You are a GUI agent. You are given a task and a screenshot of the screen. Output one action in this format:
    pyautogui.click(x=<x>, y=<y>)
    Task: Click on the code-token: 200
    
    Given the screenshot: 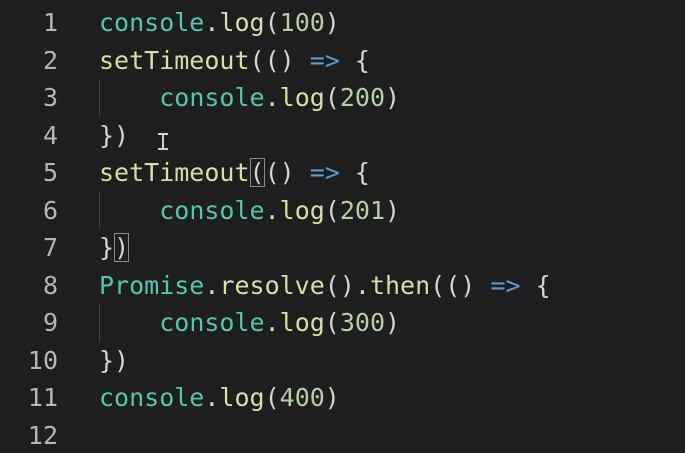 What is the action you would take?
    pyautogui.click(x=362, y=97)
    